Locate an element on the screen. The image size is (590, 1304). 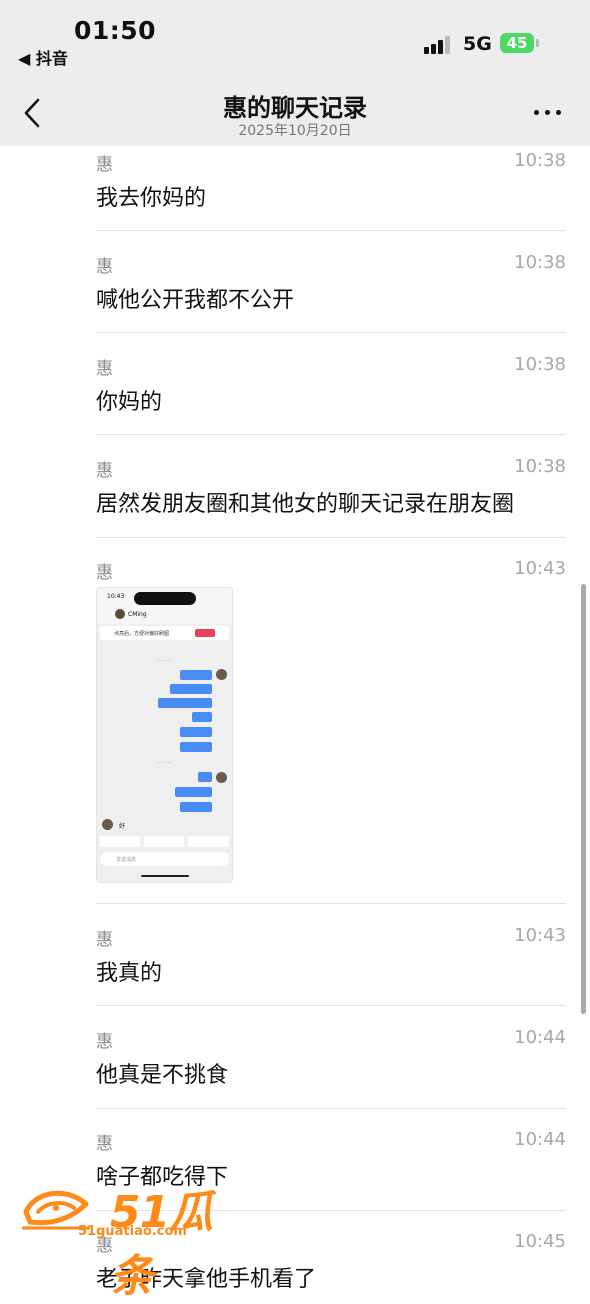
top-bar: 01:50 ◀ 抖音 5G 45 惠的聊天记录 2025年10月20日 is located at coordinates (295, 73).